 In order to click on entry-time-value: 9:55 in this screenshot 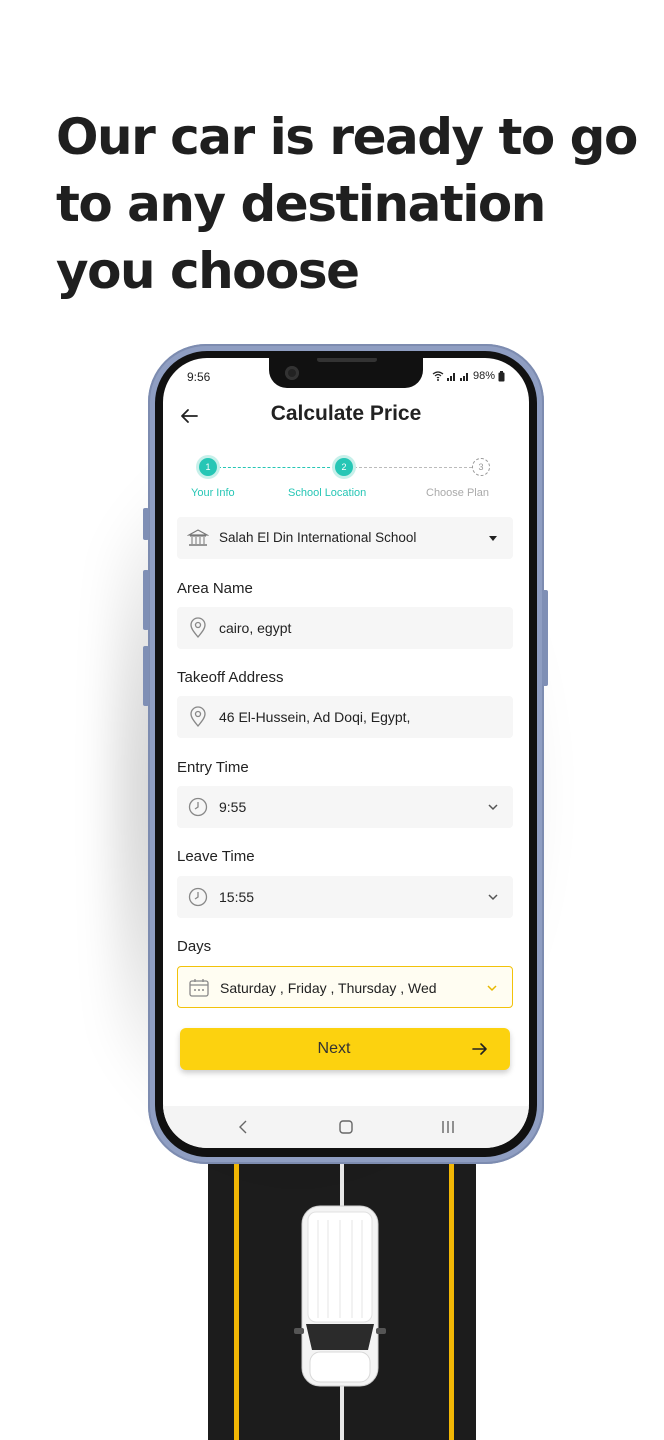, I will do `click(233, 807)`.